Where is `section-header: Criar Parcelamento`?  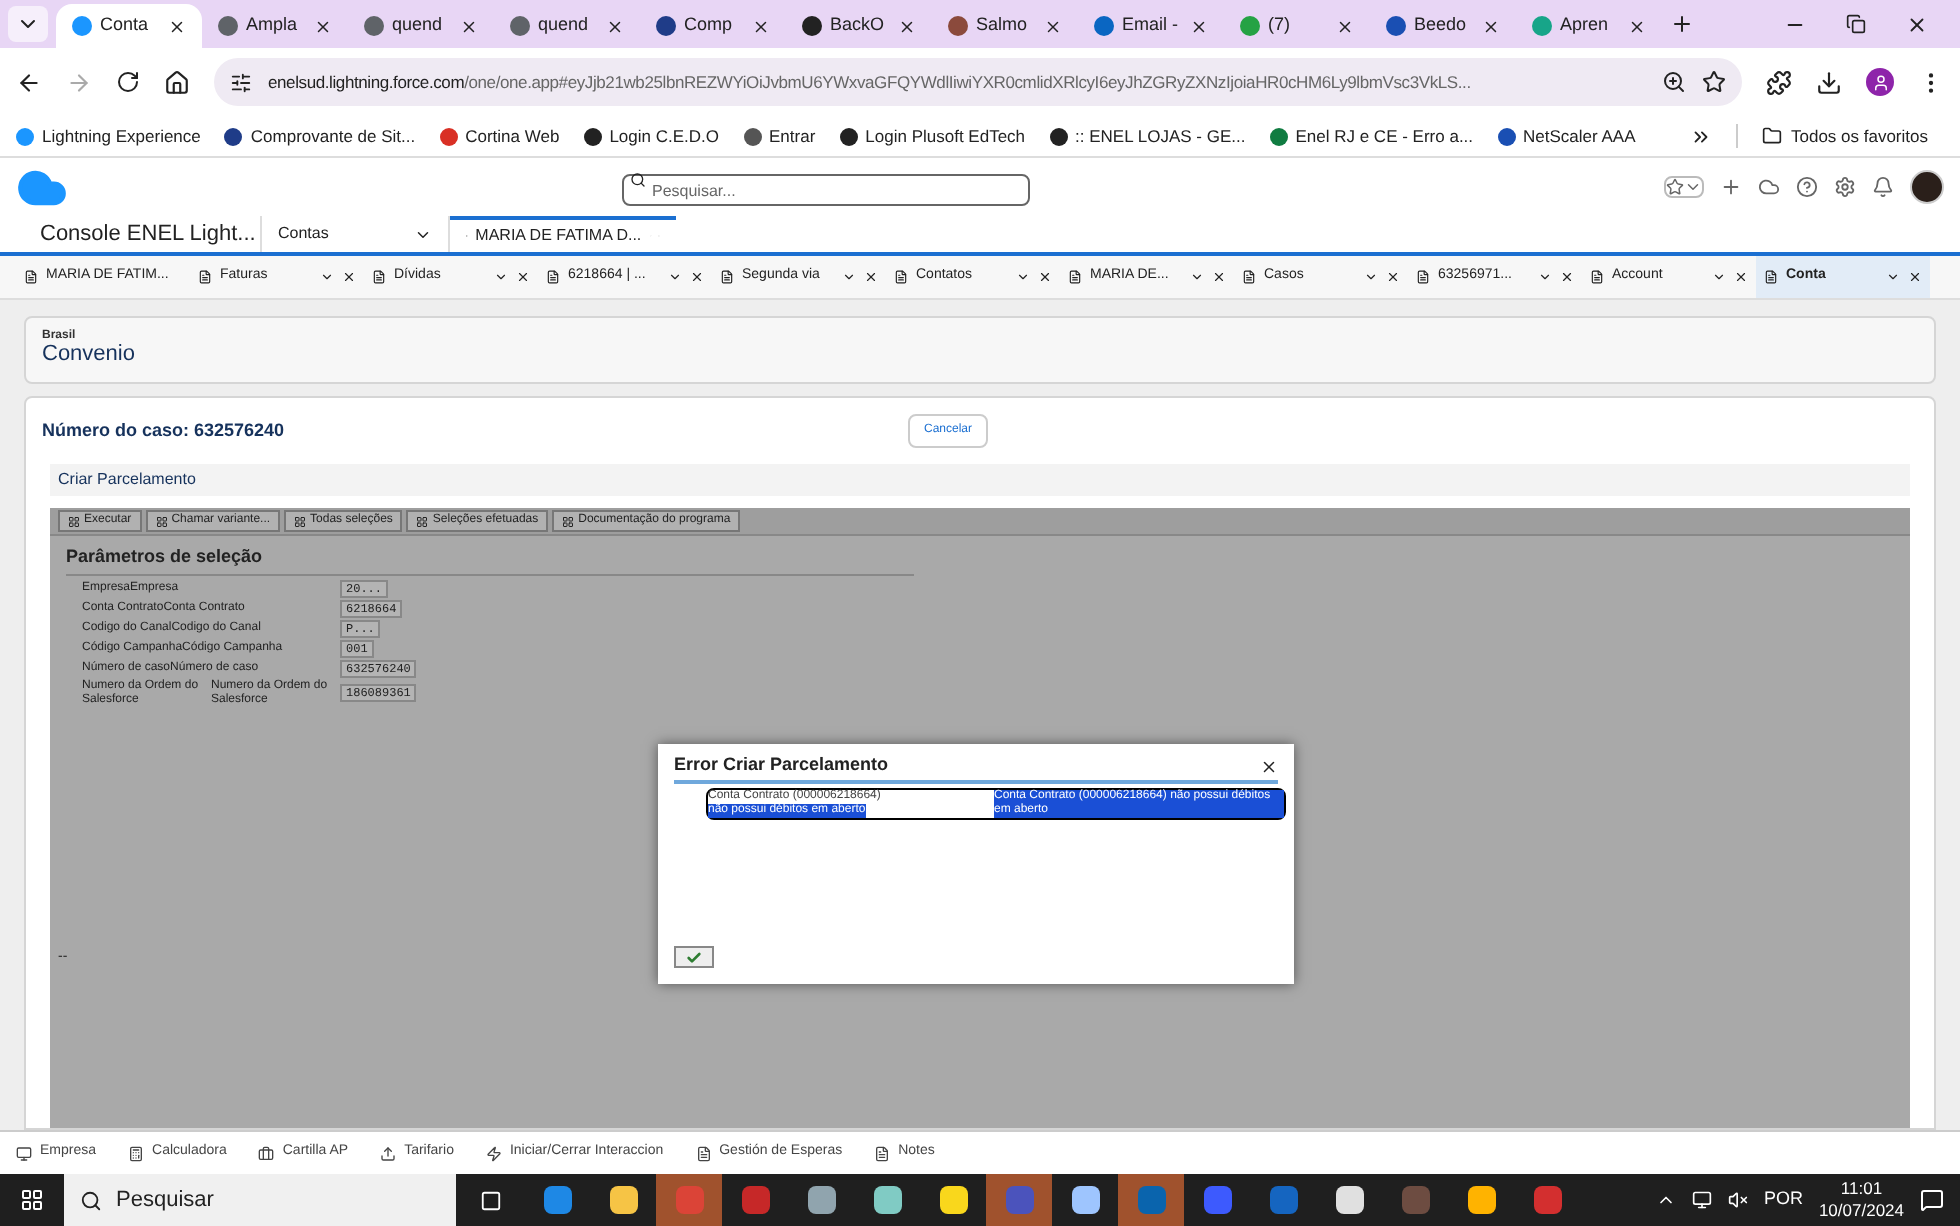
section-header: Criar Parcelamento is located at coordinates (980, 480).